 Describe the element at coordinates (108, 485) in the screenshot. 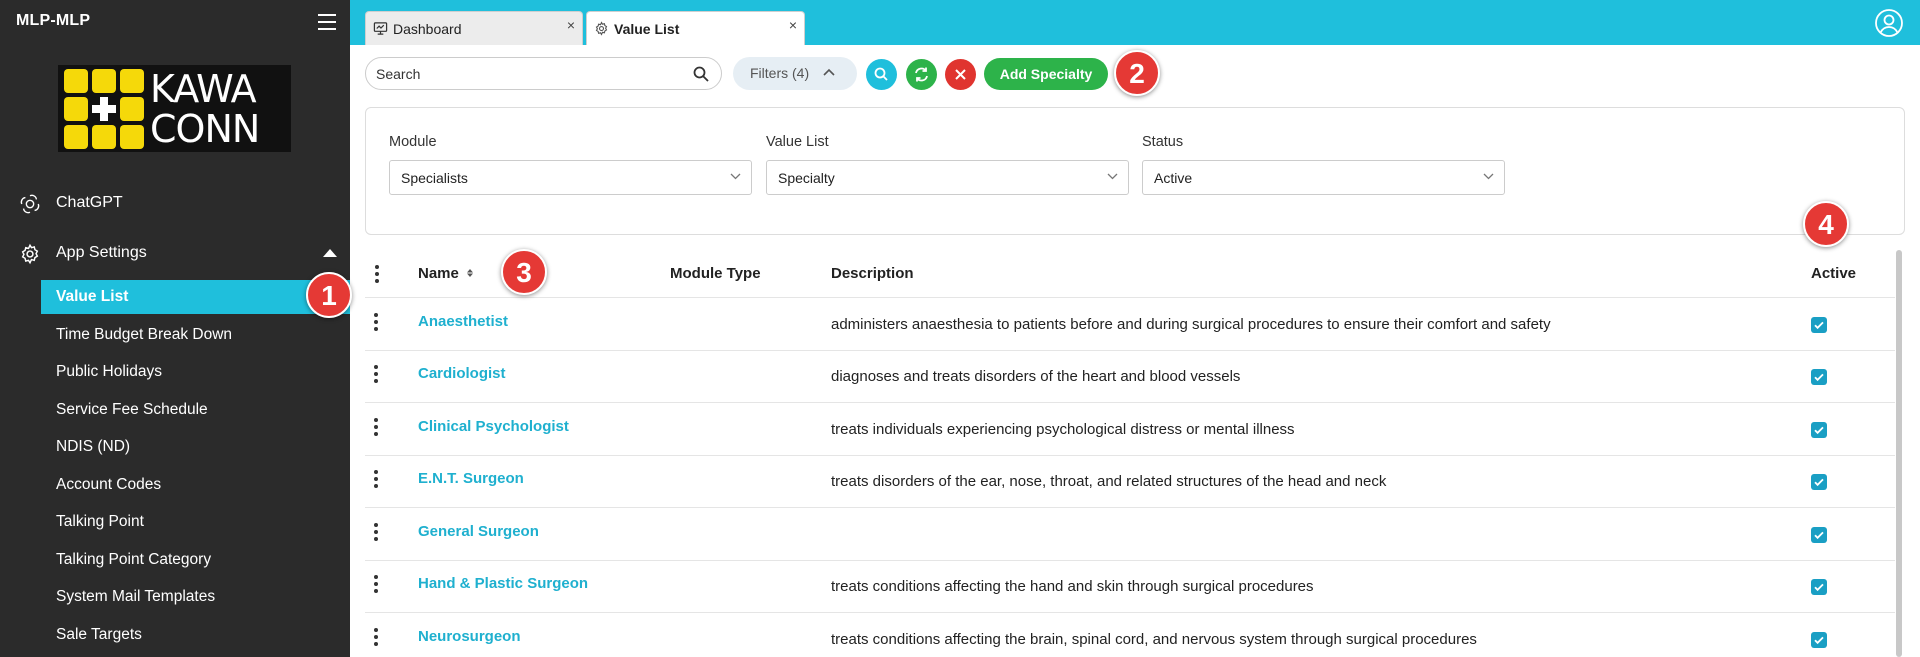

I see `sidebar-item-account-codes: Account Codes` at that location.